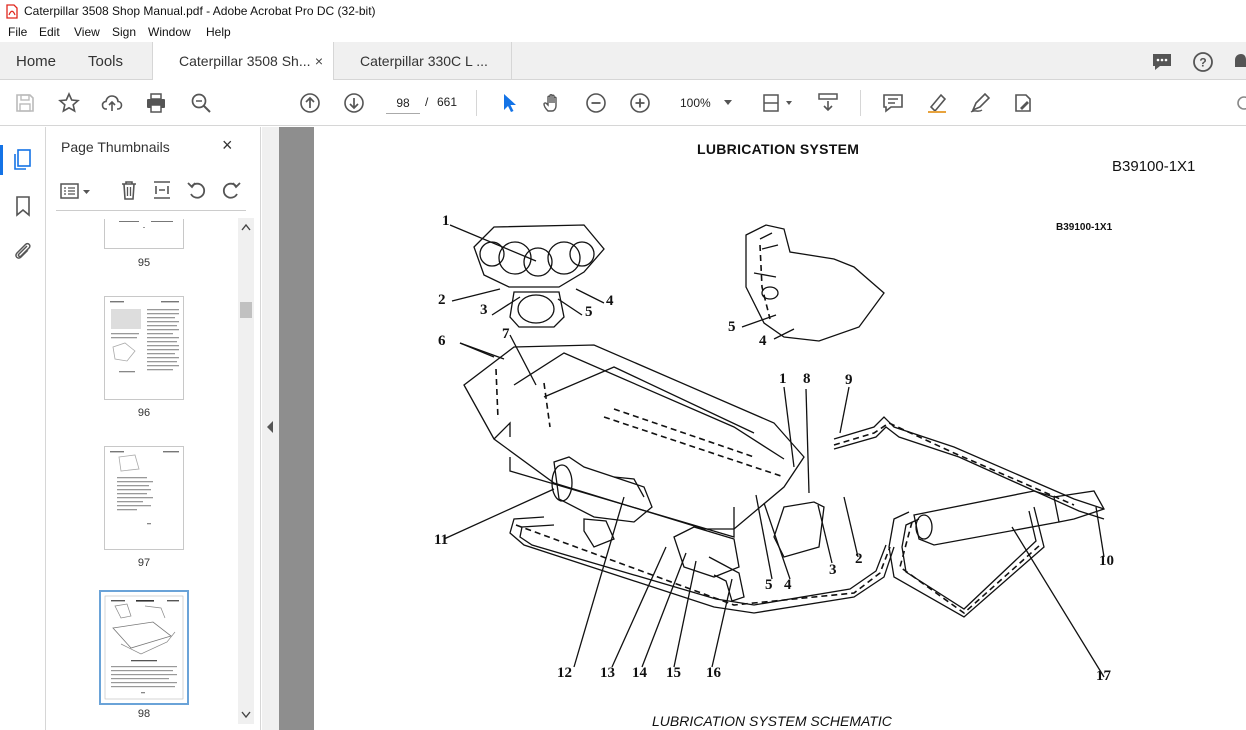 The image size is (1246, 730). Describe the element at coordinates (87, 32) in the screenshot. I see `menu-view: View` at that location.